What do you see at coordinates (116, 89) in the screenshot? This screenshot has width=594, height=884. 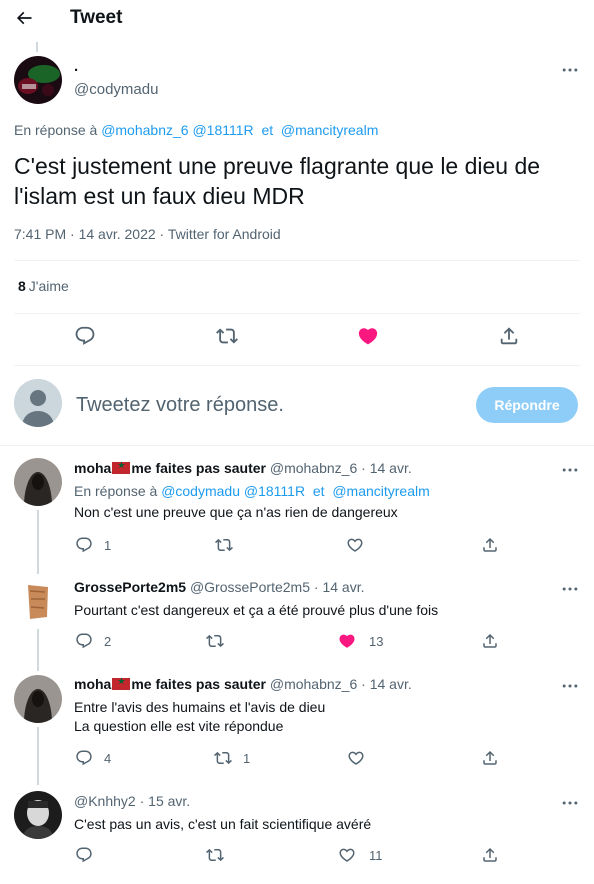 I see `author-handle: @codymadu` at bounding box center [116, 89].